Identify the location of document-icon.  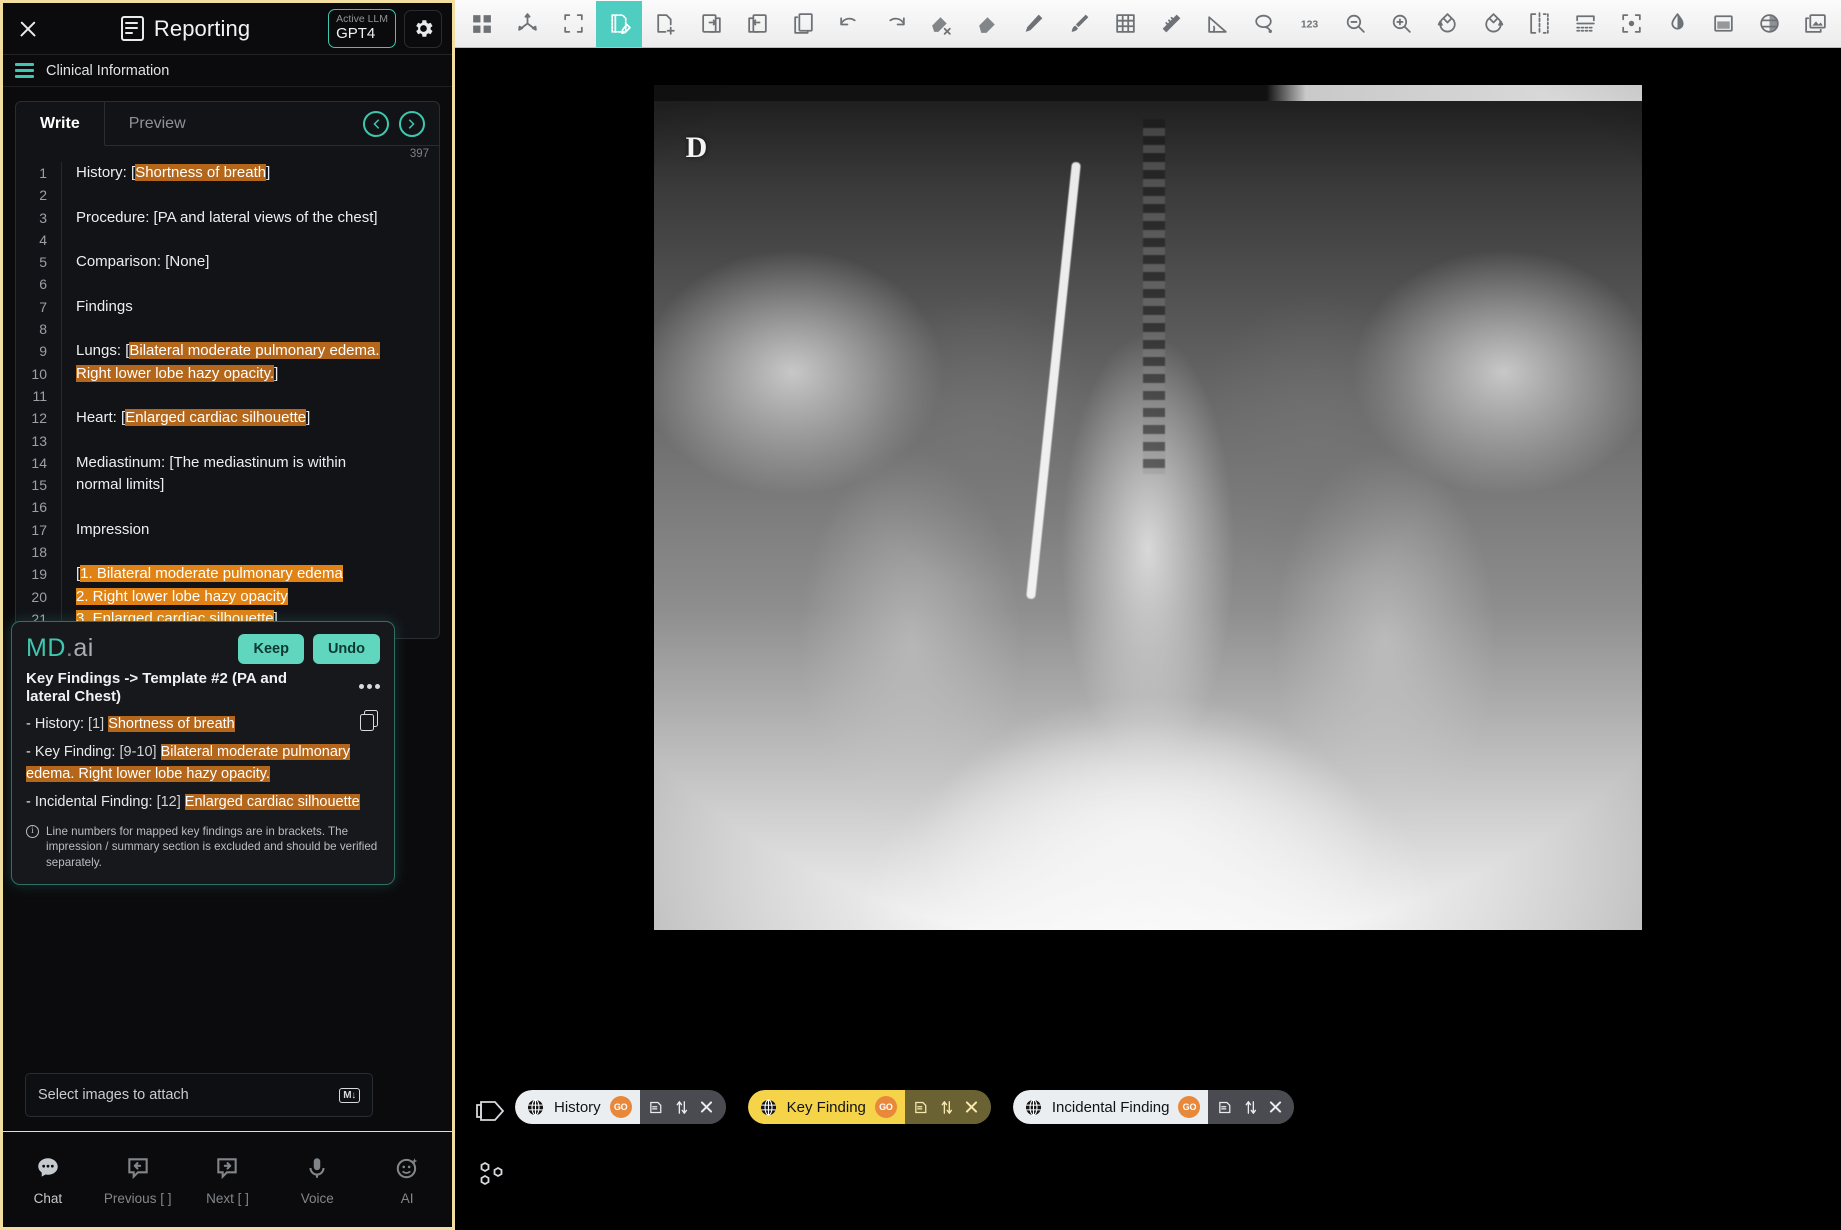
(132, 28).